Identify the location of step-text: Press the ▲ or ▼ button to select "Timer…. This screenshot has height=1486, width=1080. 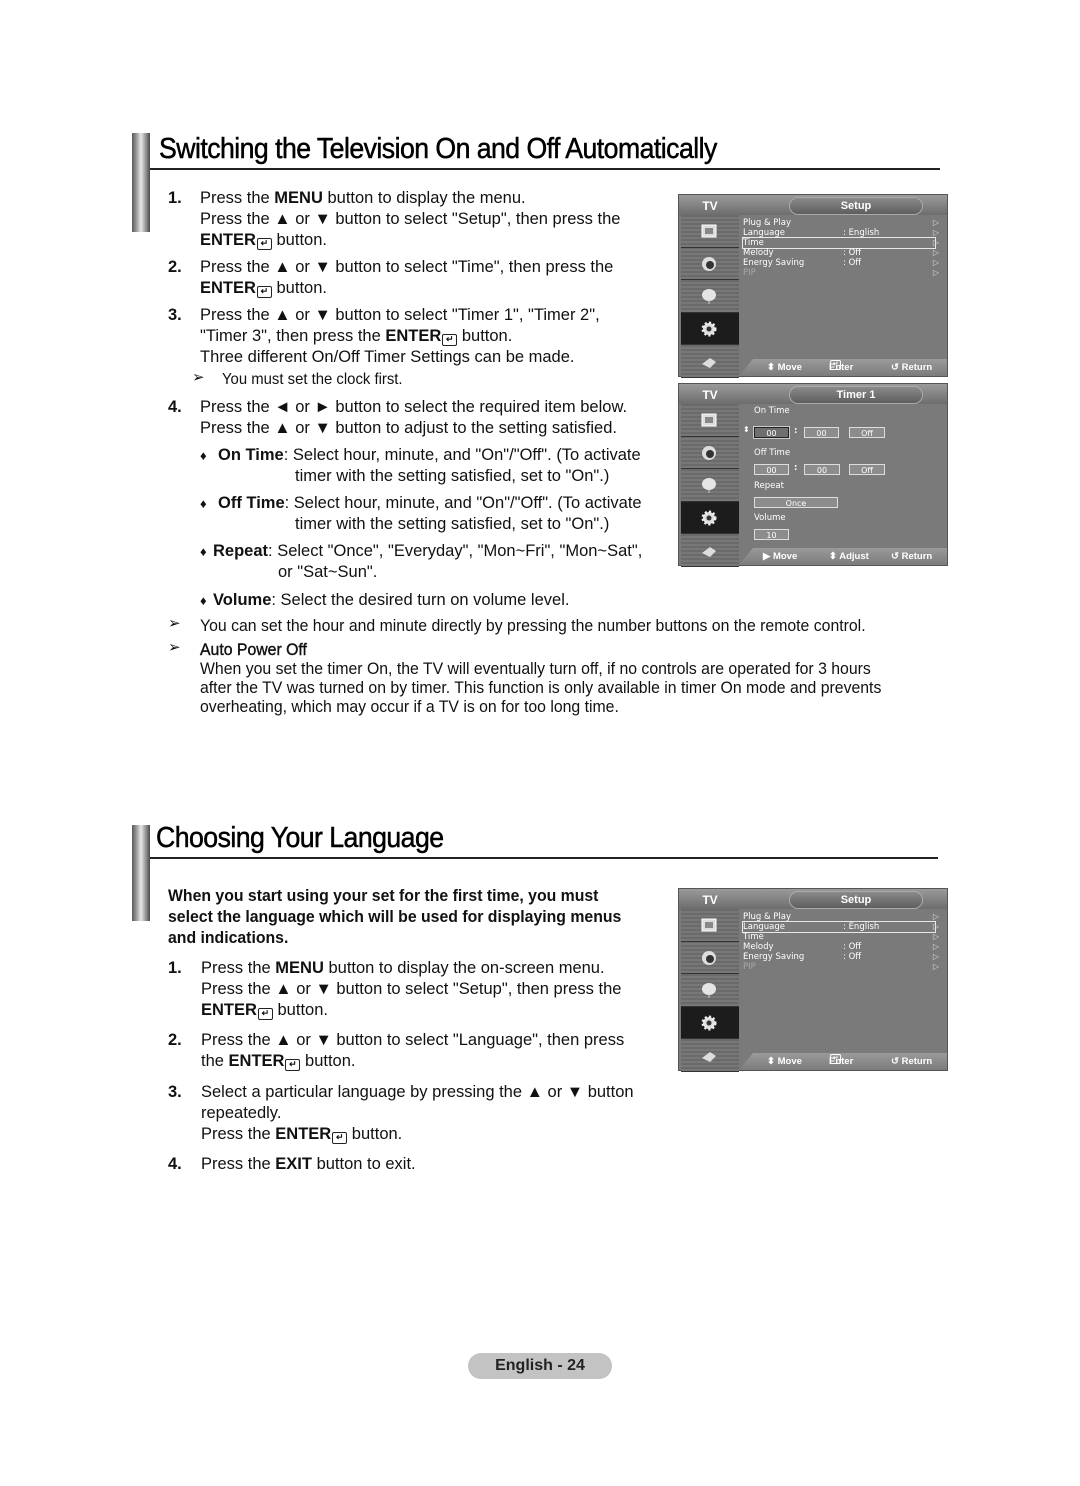
(400, 315).